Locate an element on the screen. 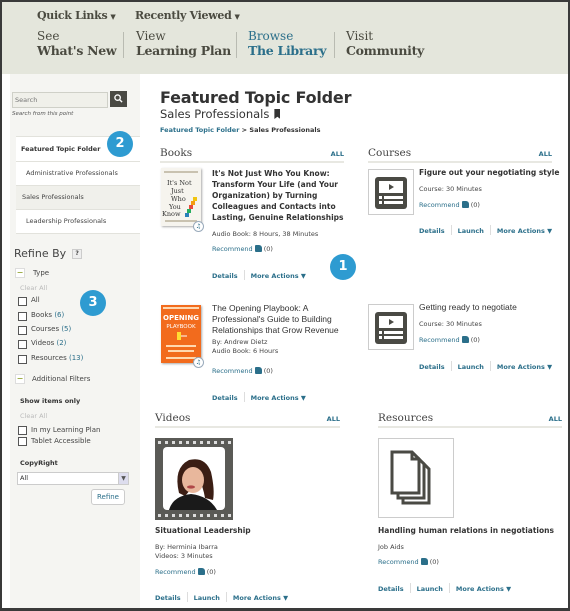  filter-count: (5) is located at coordinates (66, 329).